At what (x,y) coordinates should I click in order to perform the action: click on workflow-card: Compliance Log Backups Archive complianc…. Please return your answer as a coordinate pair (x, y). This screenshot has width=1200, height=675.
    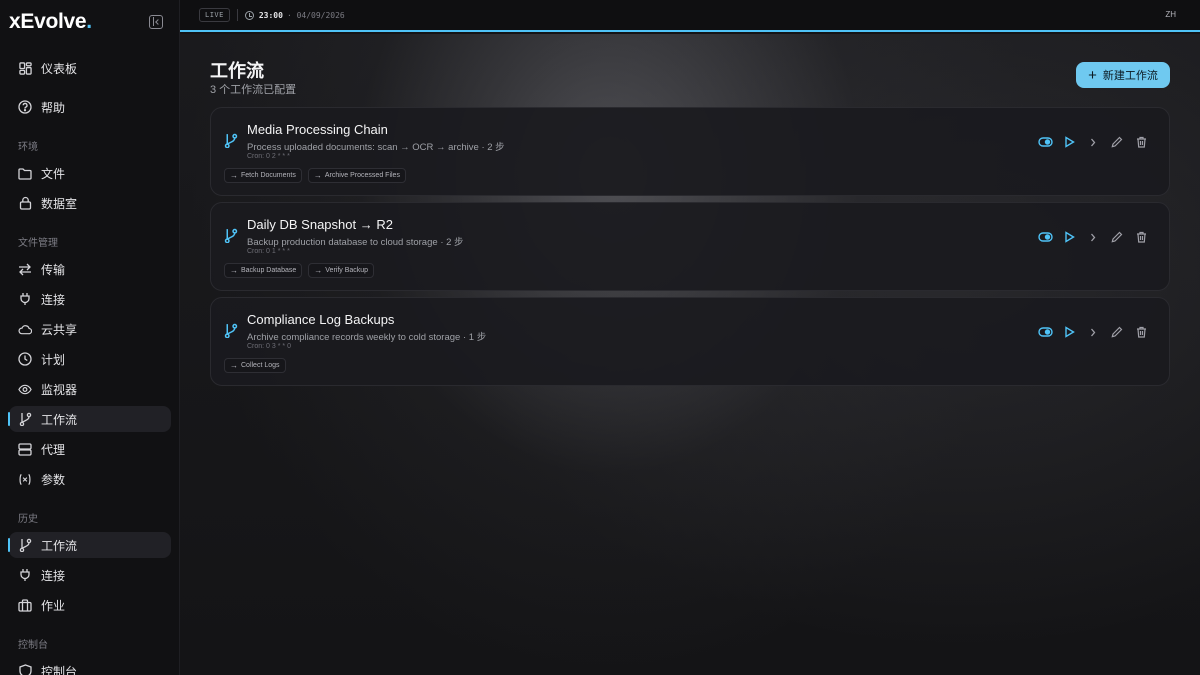
    Looking at the image, I should click on (690, 341).